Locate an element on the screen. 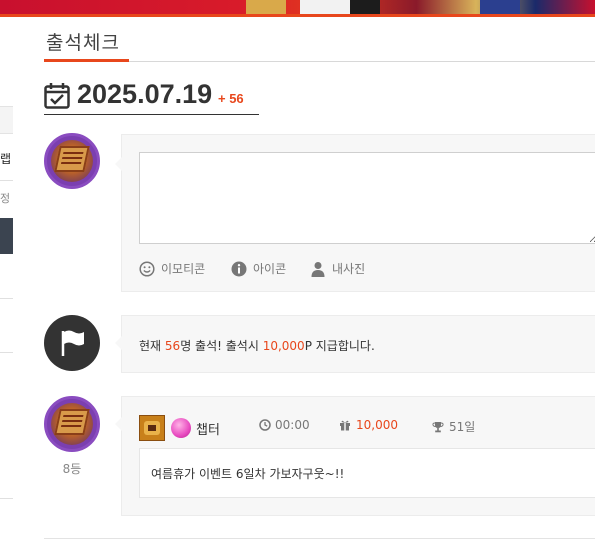 Image resolution: width=595 pixels, height=552 pixels. reward-amount: 10,000 is located at coordinates (283, 346).